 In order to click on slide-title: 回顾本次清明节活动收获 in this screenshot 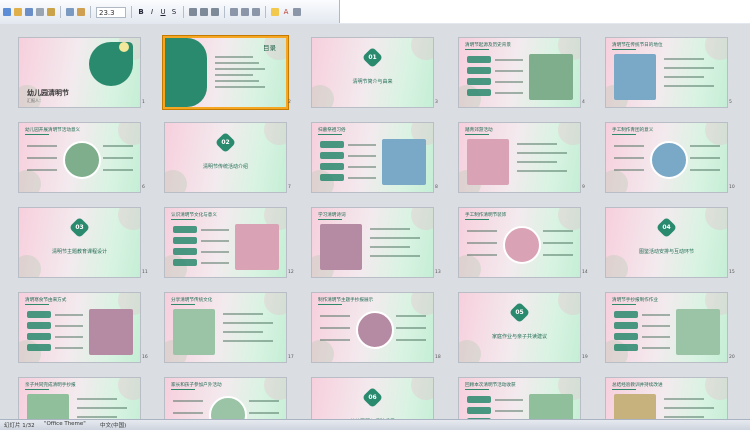, I will do `click(490, 385)`.